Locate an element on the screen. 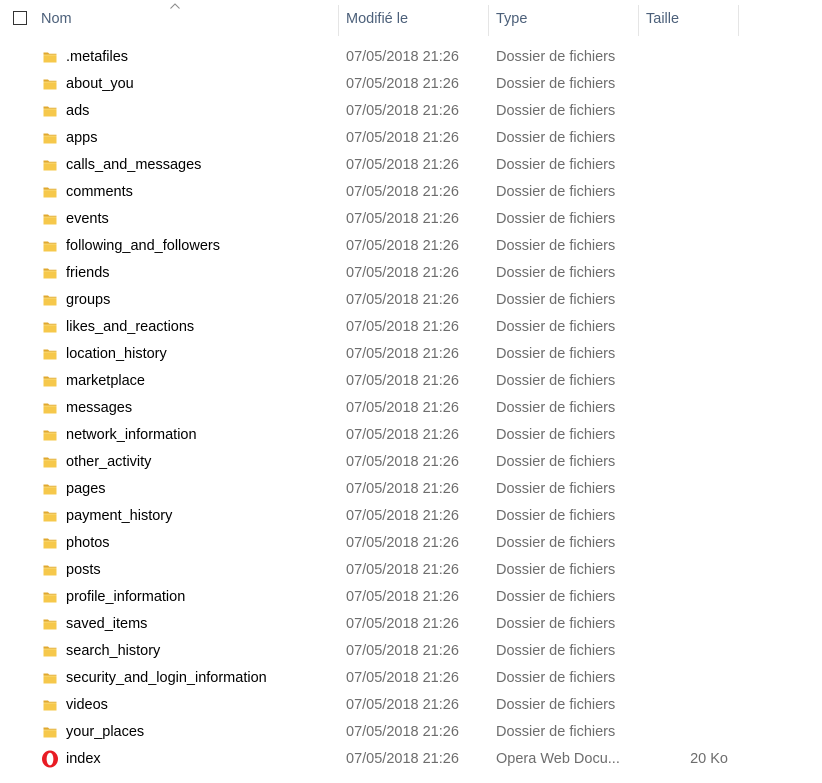 Image resolution: width=822 pixels, height=783 pixels. column-header-size: Taille is located at coordinates (692, 19).